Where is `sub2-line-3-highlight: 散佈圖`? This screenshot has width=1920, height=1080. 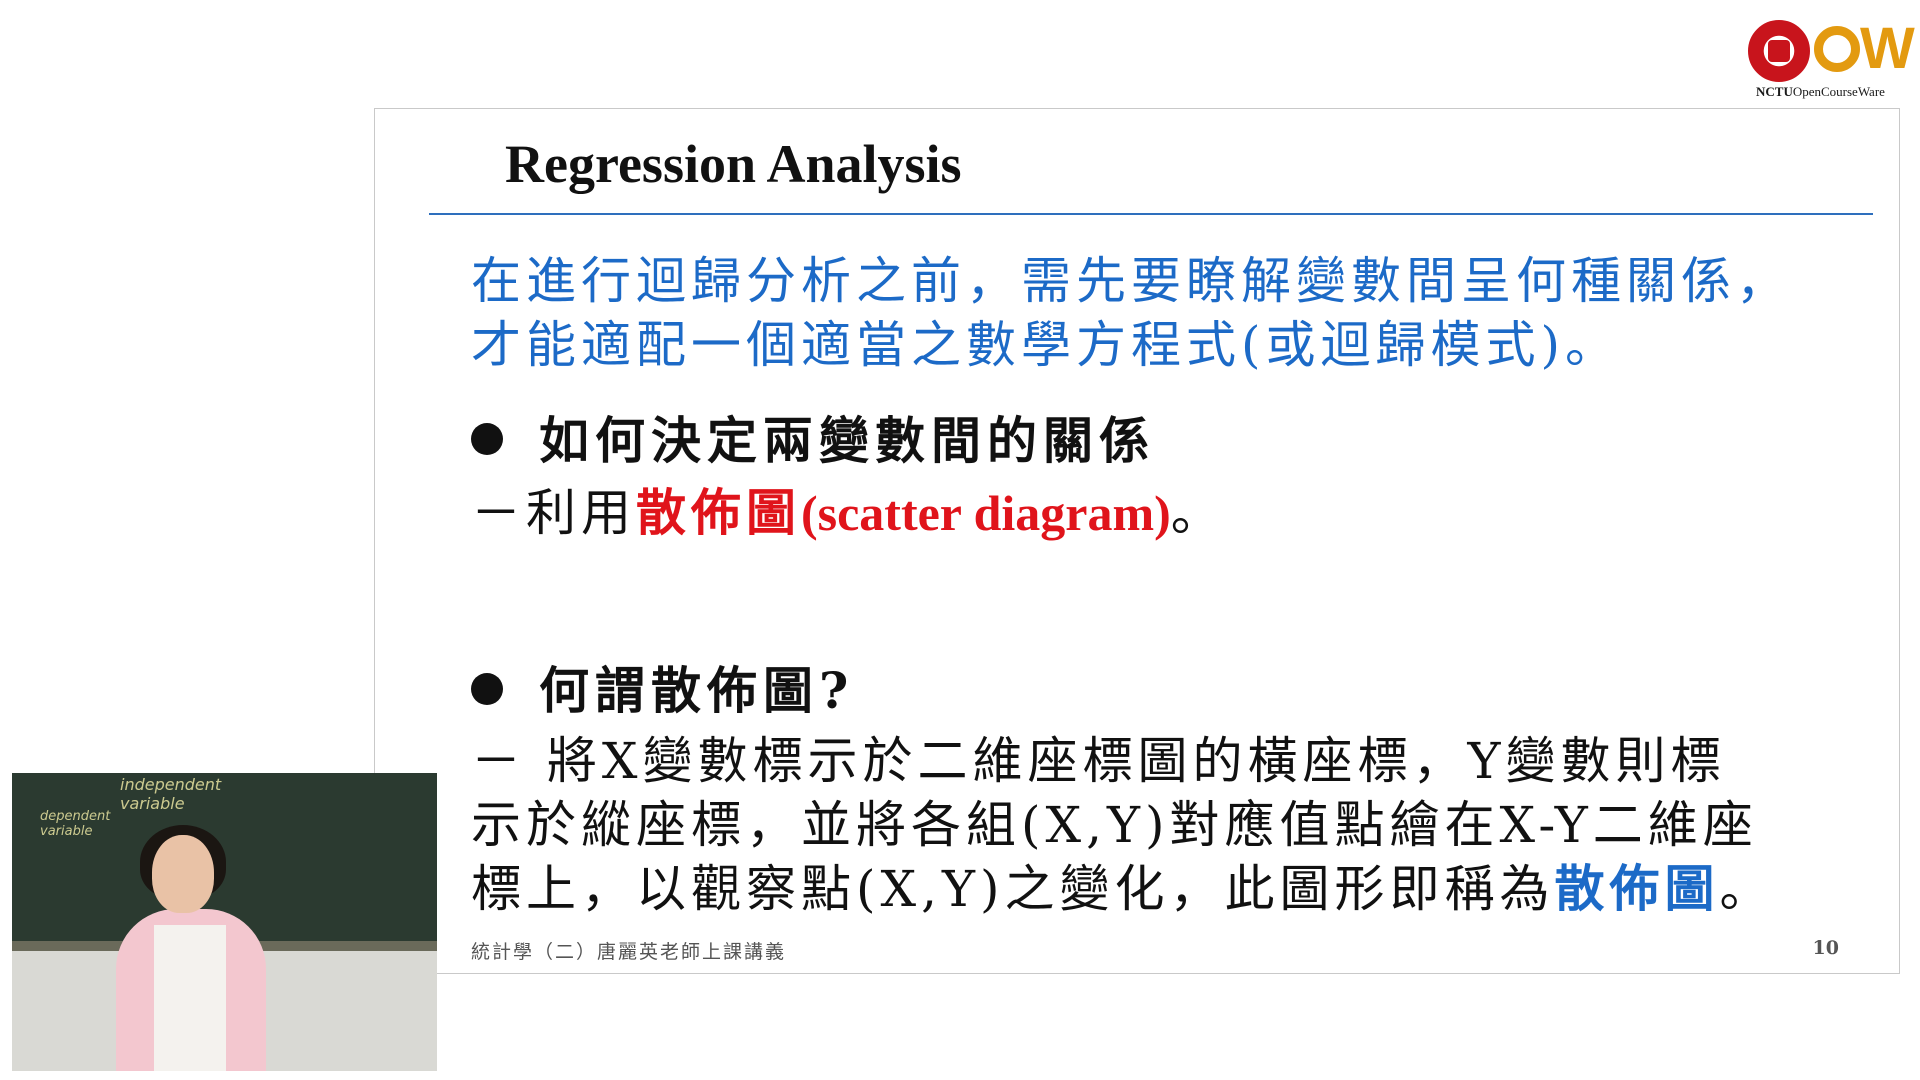
sub2-line-3-highlight: 散佈圖 is located at coordinates (1637, 888).